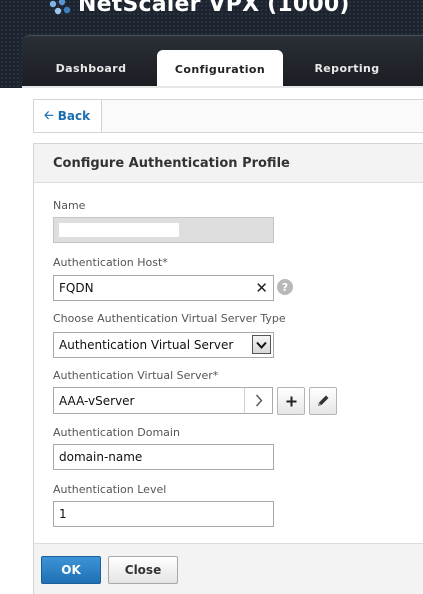 The width and height of the screenshot is (423, 594). I want to click on tab-underline, so click(222, 87).